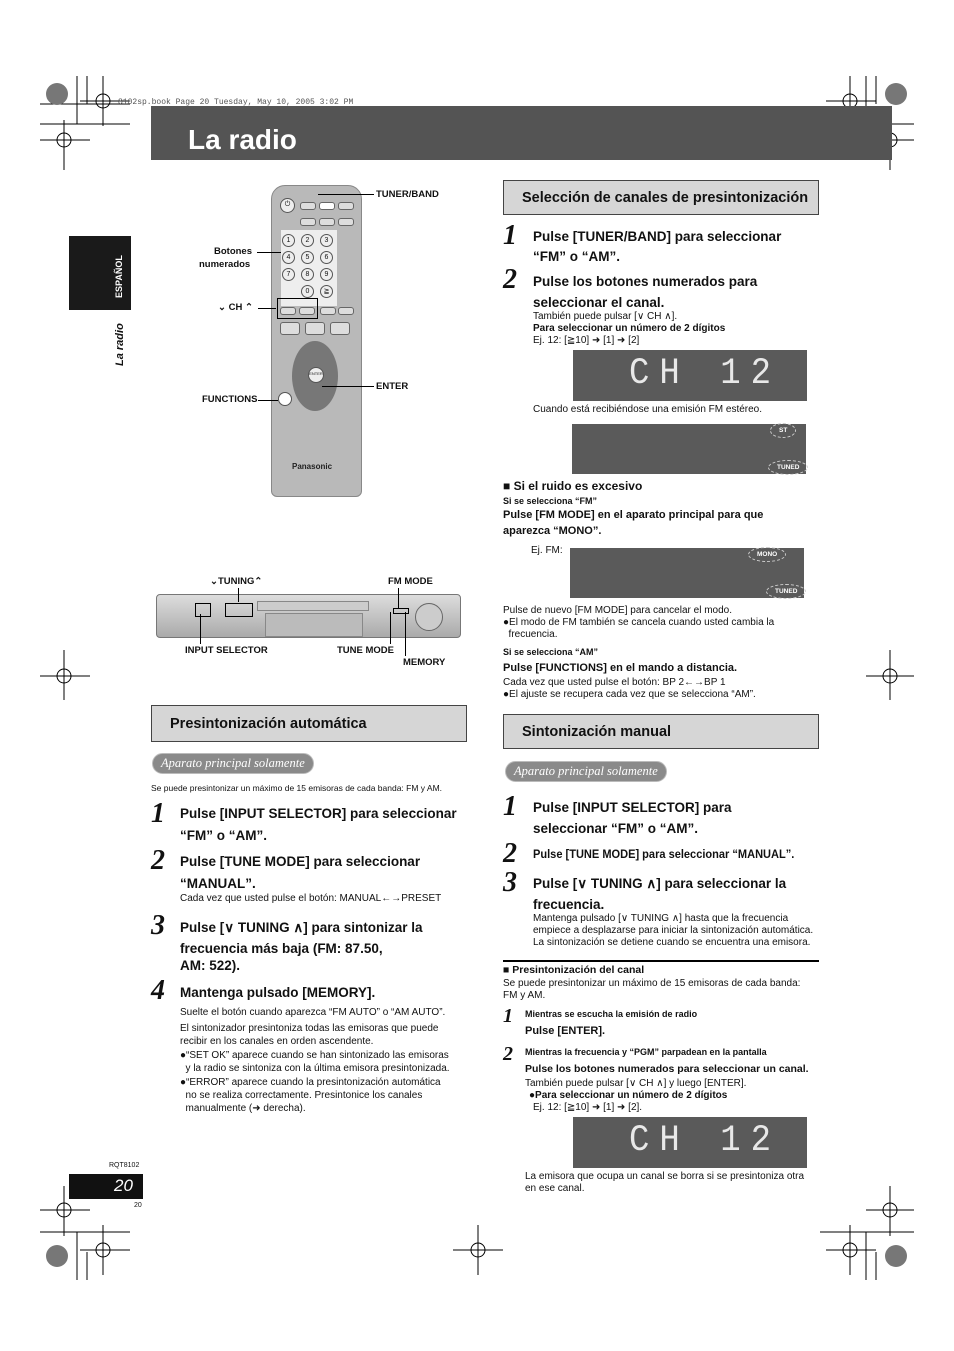 The width and height of the screenshot is (954, 1351). I want to click on step-text: Pulse [INPUT SELECTOR] para, so click(632, 807).